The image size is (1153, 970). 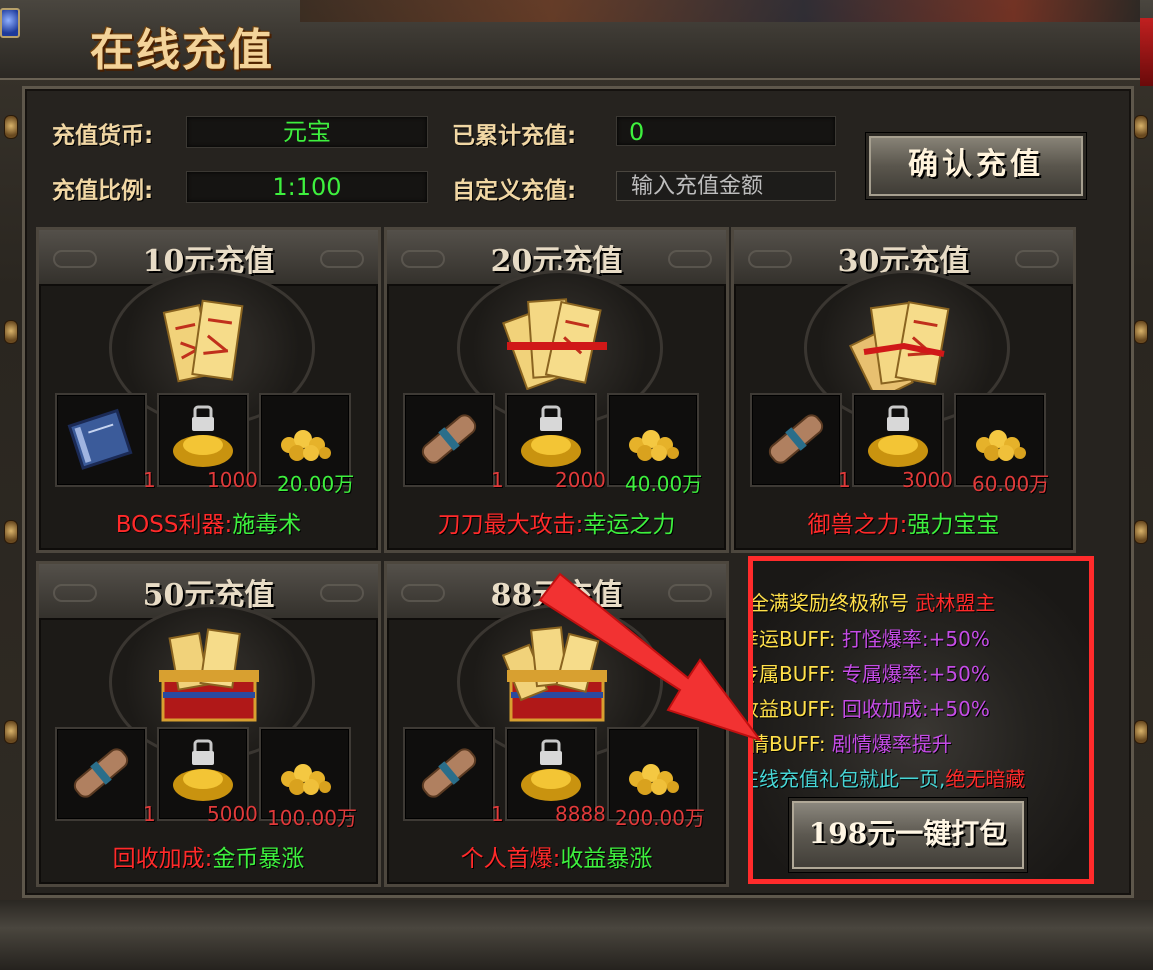 I want to click on card-caption: 个人首爆:收益暴涨, so click(x=556, y=856).